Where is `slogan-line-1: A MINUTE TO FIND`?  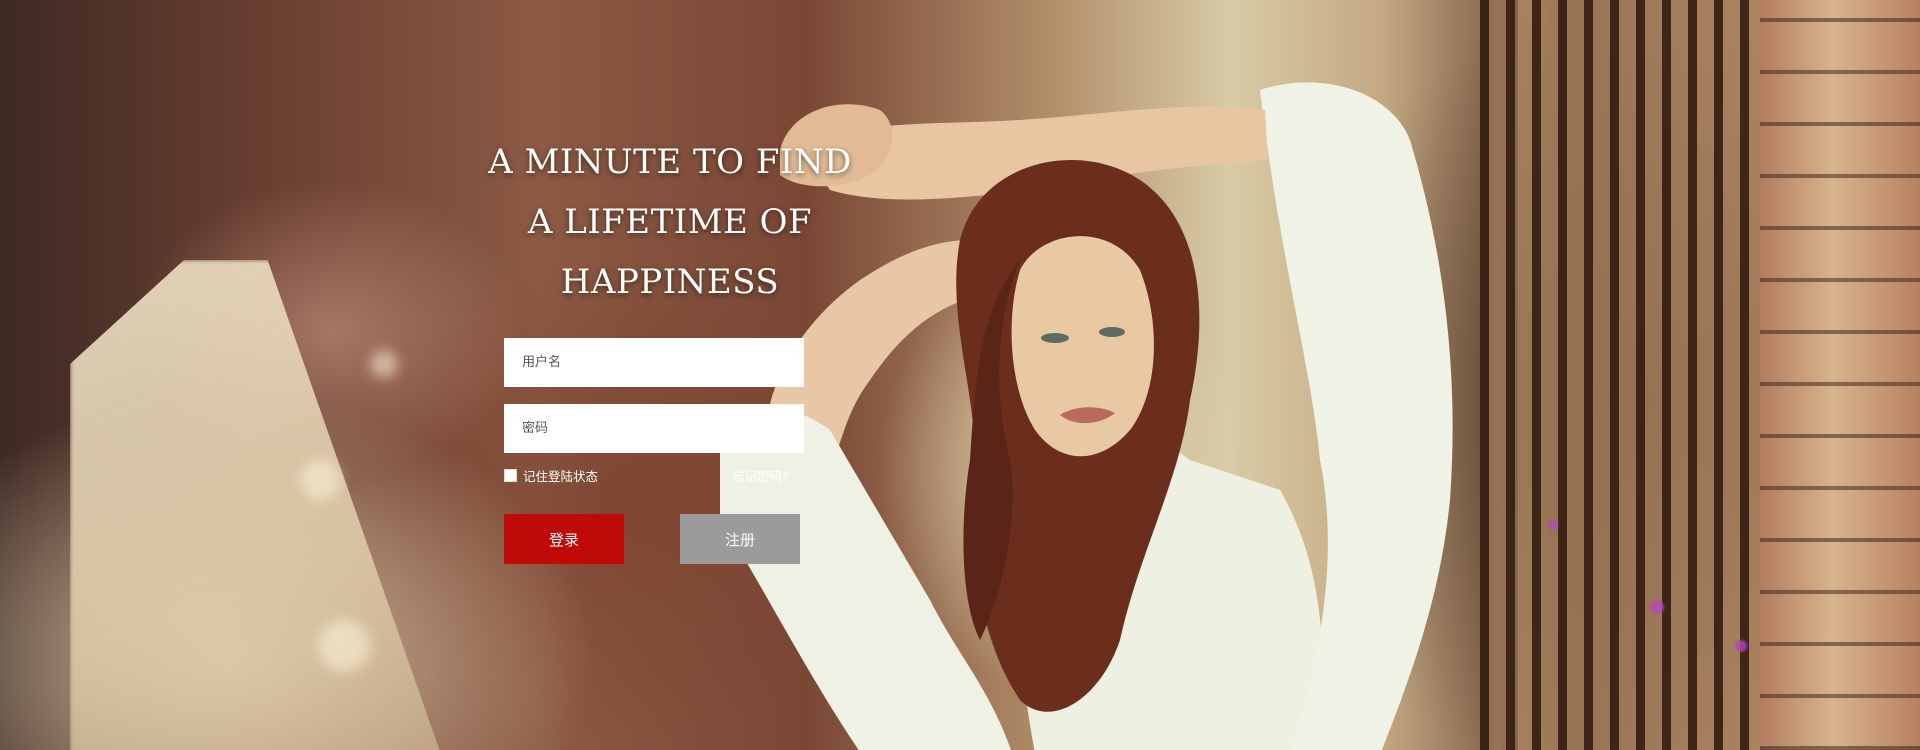 slogan-line-1: A MINUTE TO FIND is located at coordinates (670, 162).